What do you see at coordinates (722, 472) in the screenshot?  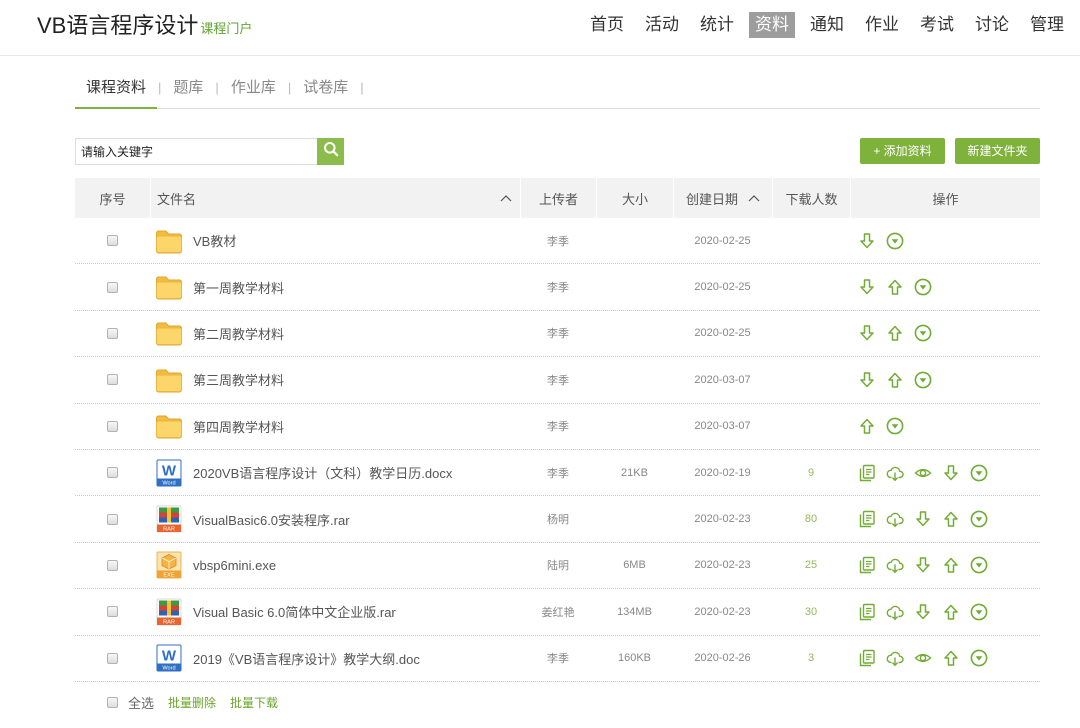 I see `created-date: 2020-02-19` at bounding box center [722, 472].